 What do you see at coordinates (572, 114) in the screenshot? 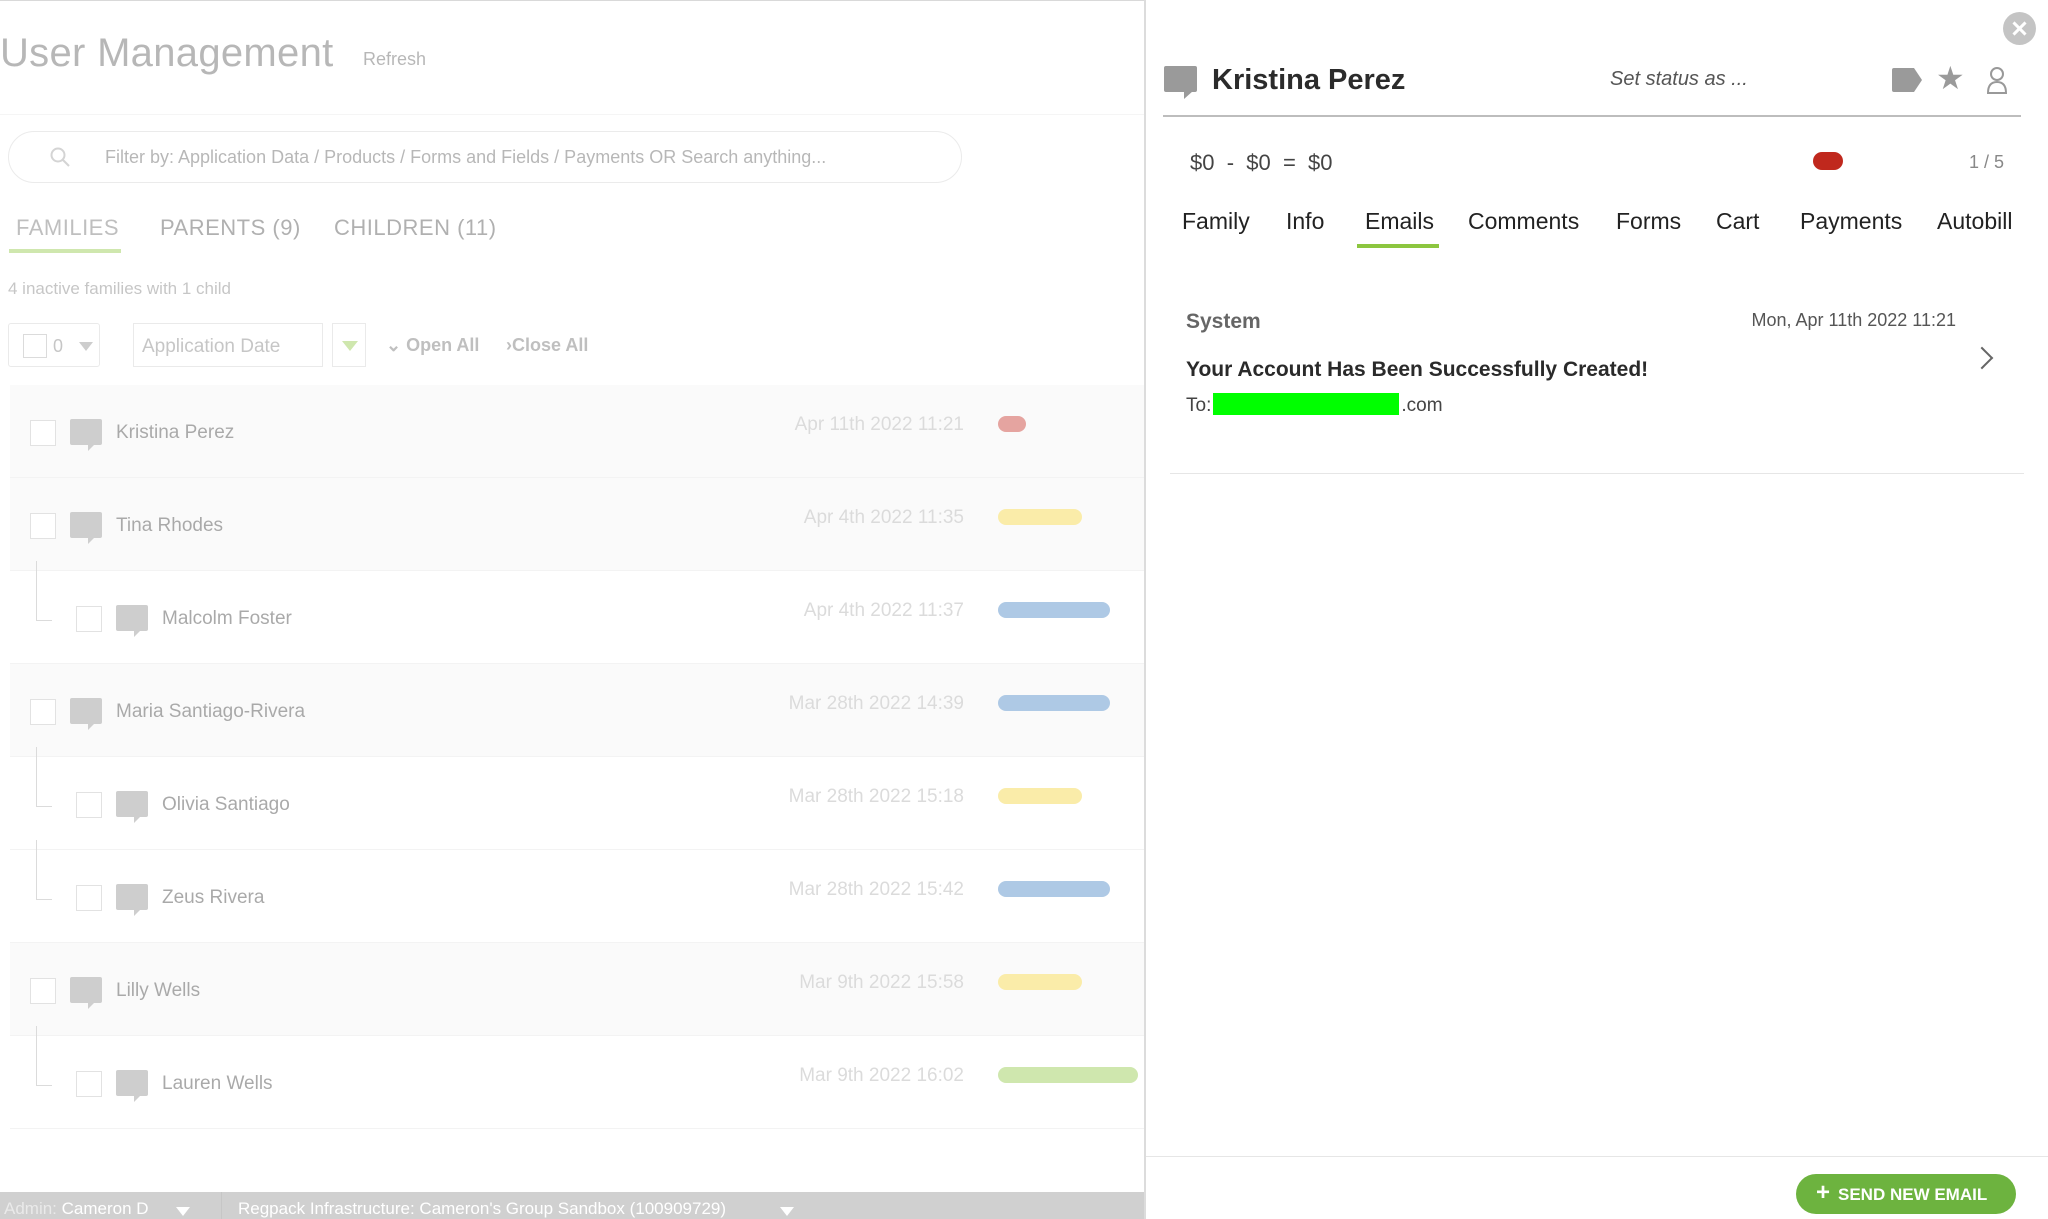
I see `header-divider` at bounding box center [572, 114].